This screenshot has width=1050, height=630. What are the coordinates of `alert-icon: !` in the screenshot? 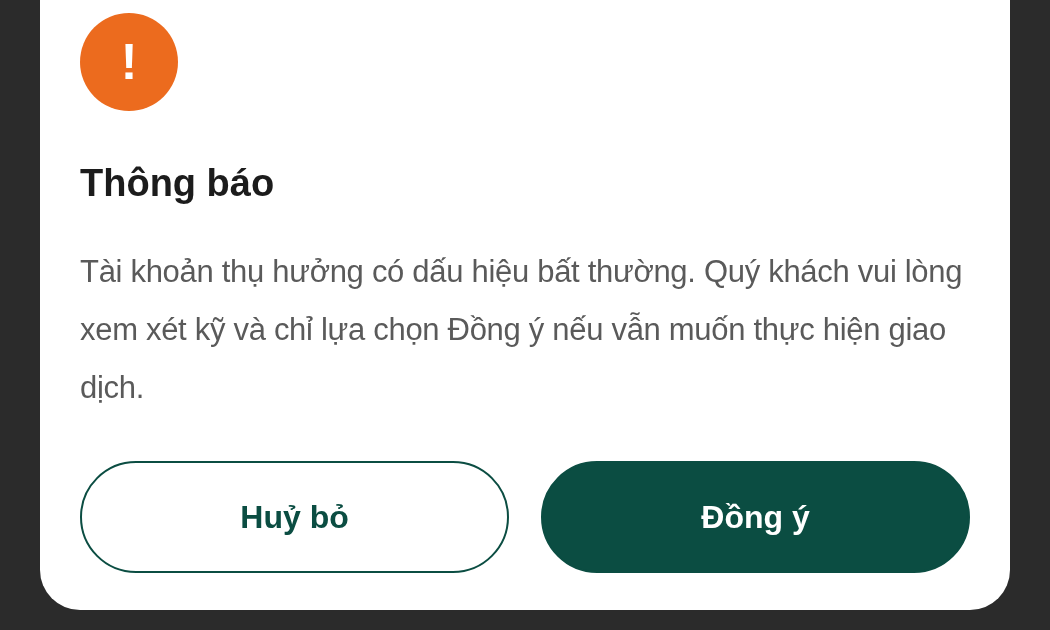 It's located at (129, 62).